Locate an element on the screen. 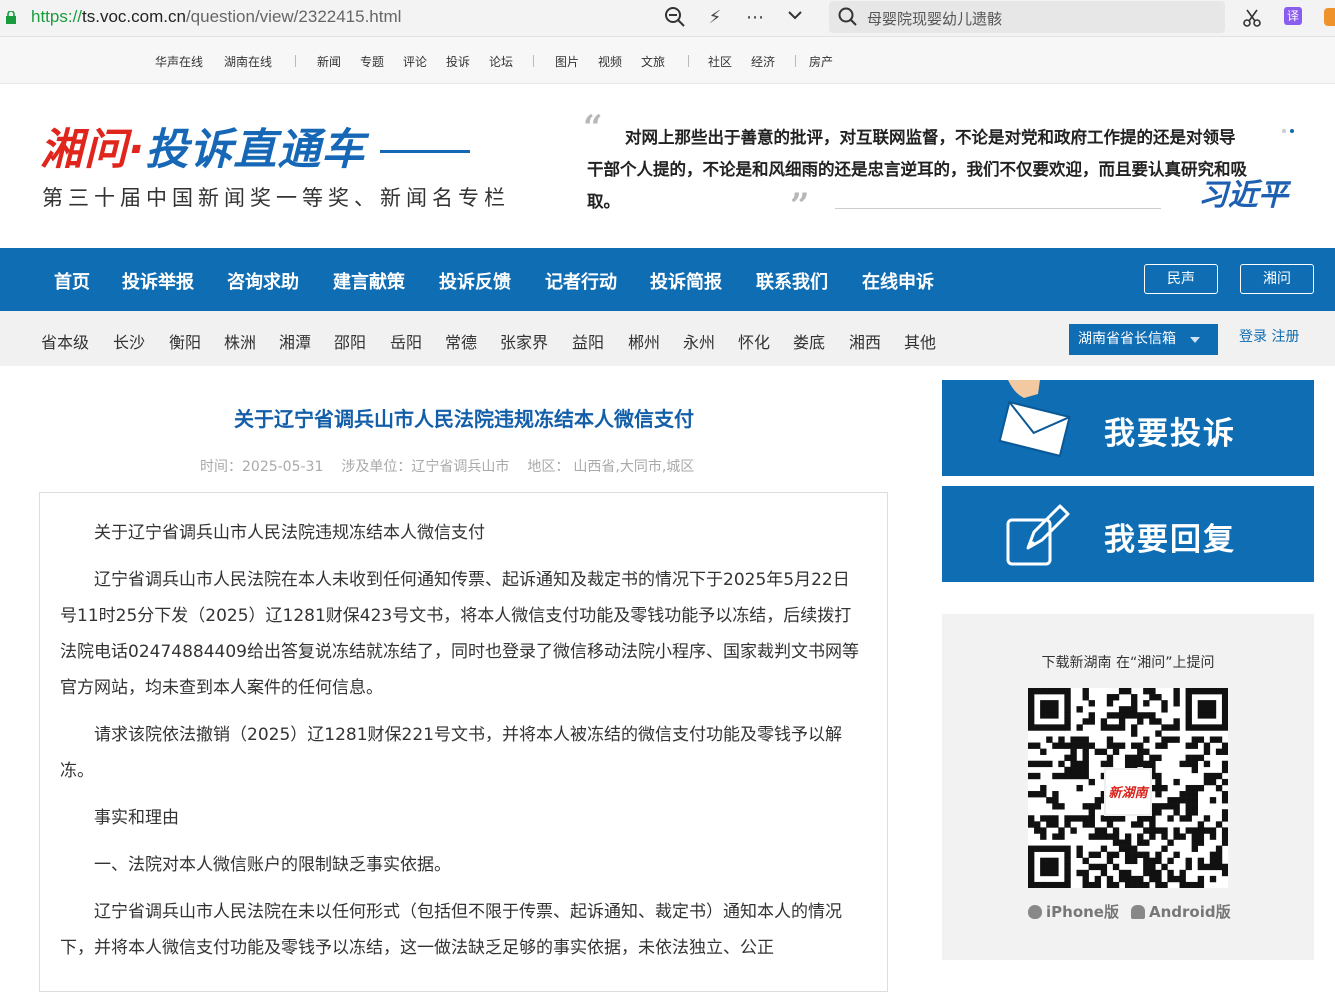  complain-button: 我要投诉 is located at coordinates (1128, 428).